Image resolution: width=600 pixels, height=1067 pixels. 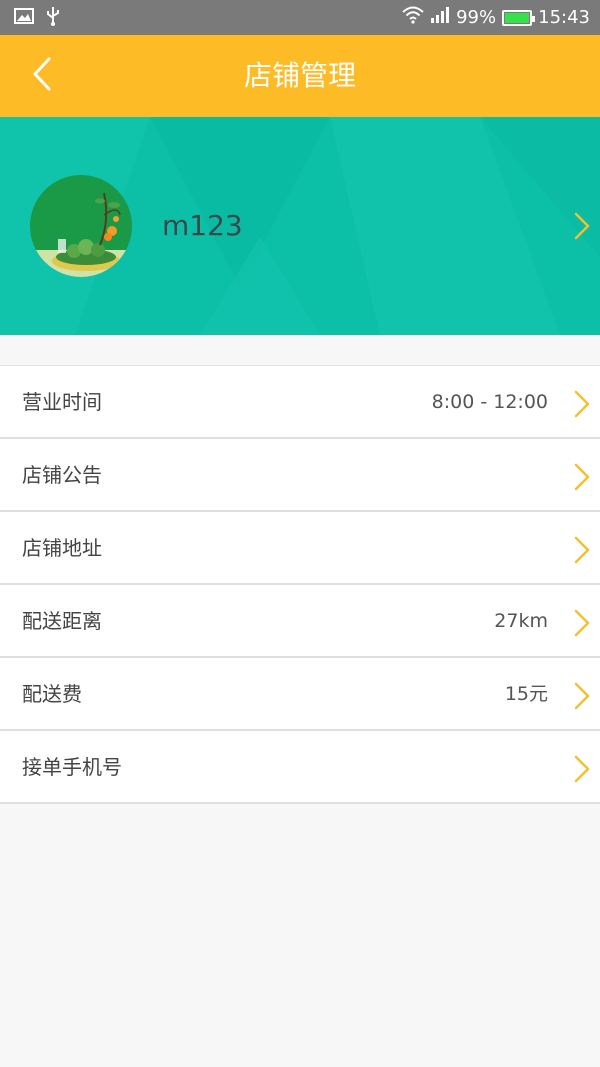 What do you see at coordinates (564, 17) in the screenshot?
I see `status-time: 15:43` at bounding box center [564, 17].